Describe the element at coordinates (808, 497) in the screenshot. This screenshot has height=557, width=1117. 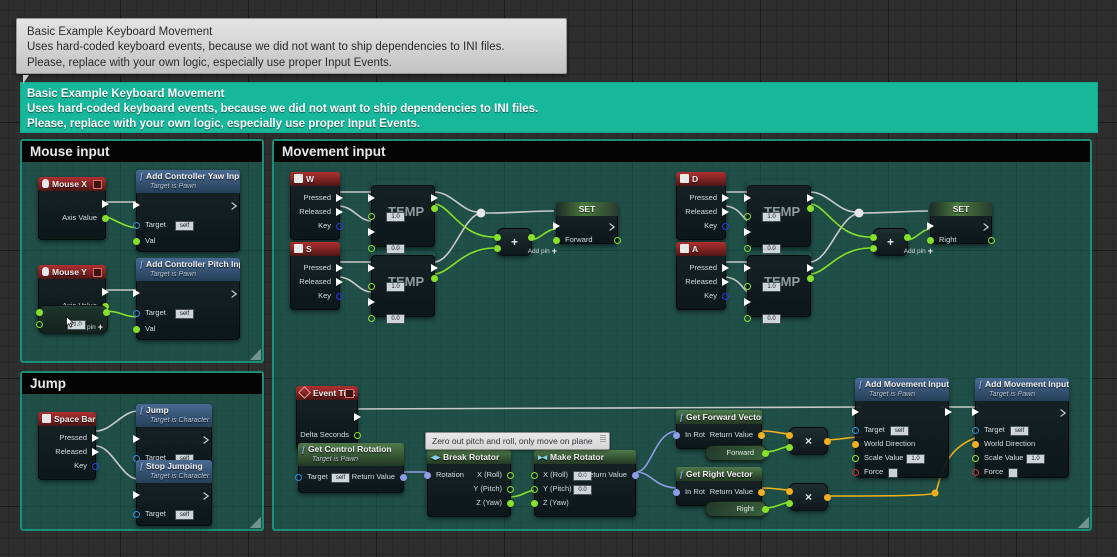
I see `node-multiply-right: ×` at that location.